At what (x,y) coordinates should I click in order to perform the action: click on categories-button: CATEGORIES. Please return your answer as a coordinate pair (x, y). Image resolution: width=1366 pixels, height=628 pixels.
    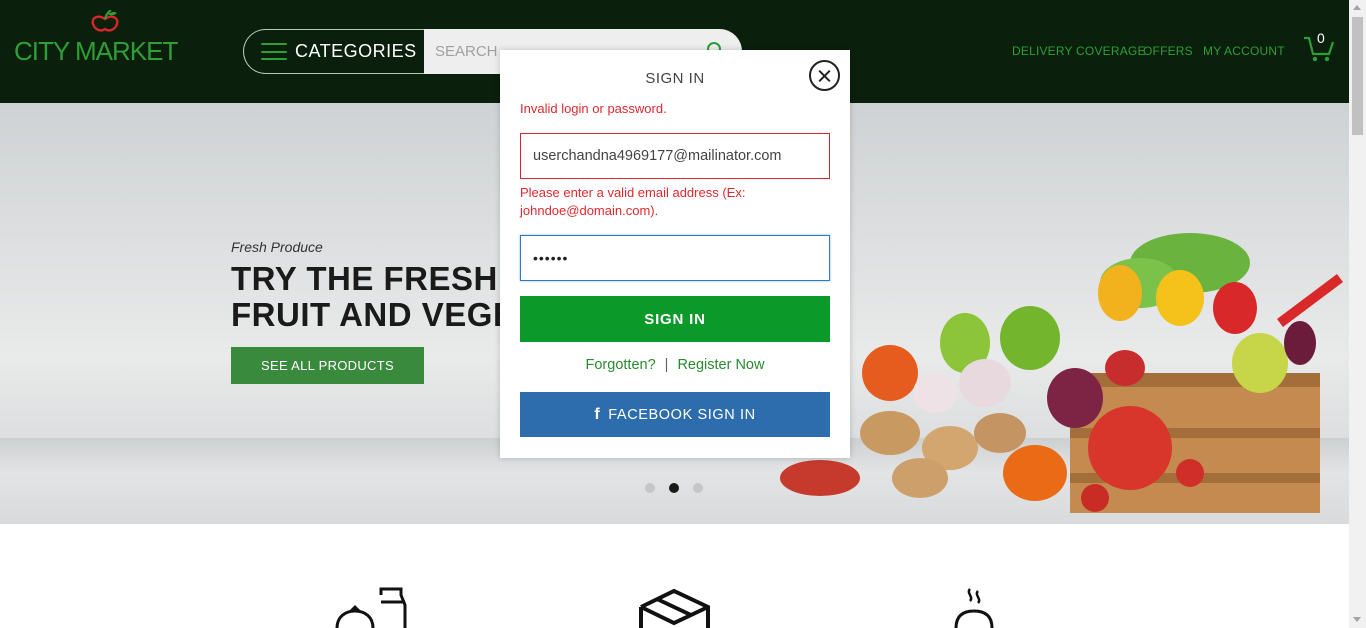
    Looking at the image, I should click on (334, 51).